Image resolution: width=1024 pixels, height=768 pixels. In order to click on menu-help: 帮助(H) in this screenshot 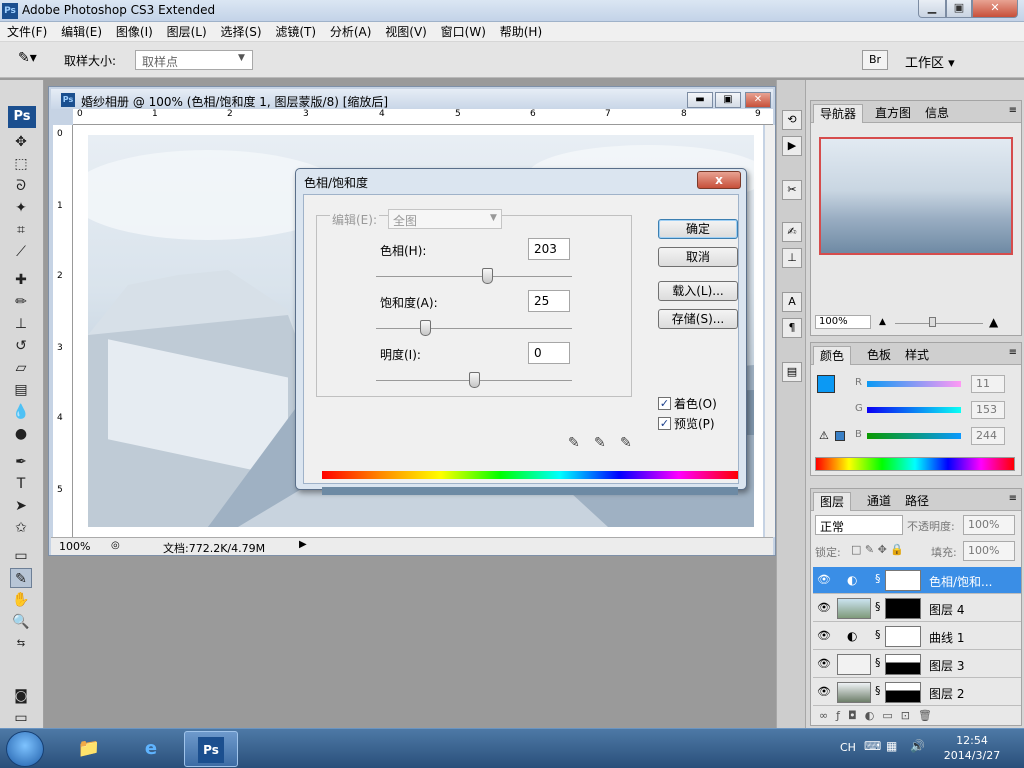, I will do `click(521, 32)`.